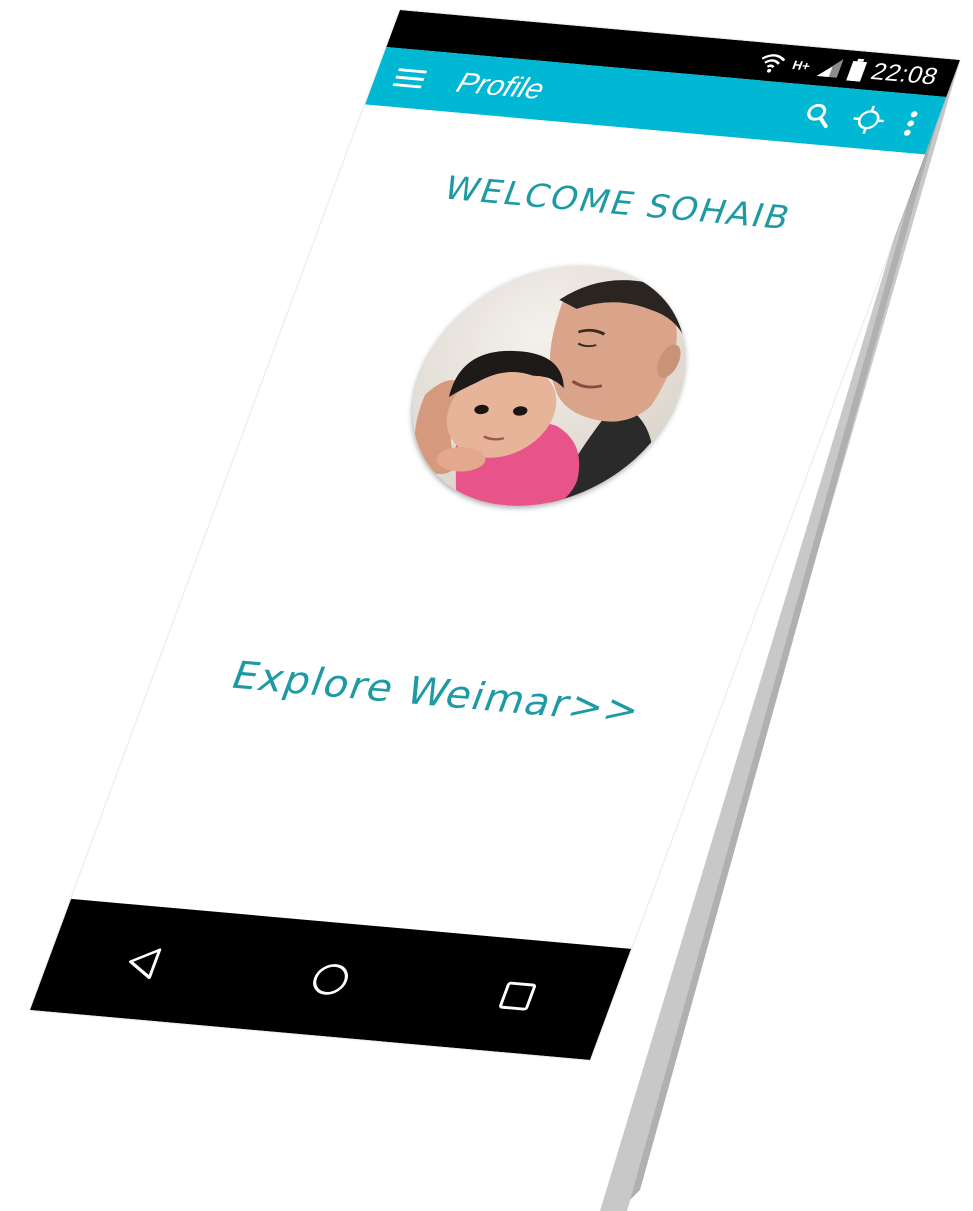  Describe the element at coordinates (437, 693) in the screenshot. I see `explore-weimar-link: Explore Weimar>>` at that location.